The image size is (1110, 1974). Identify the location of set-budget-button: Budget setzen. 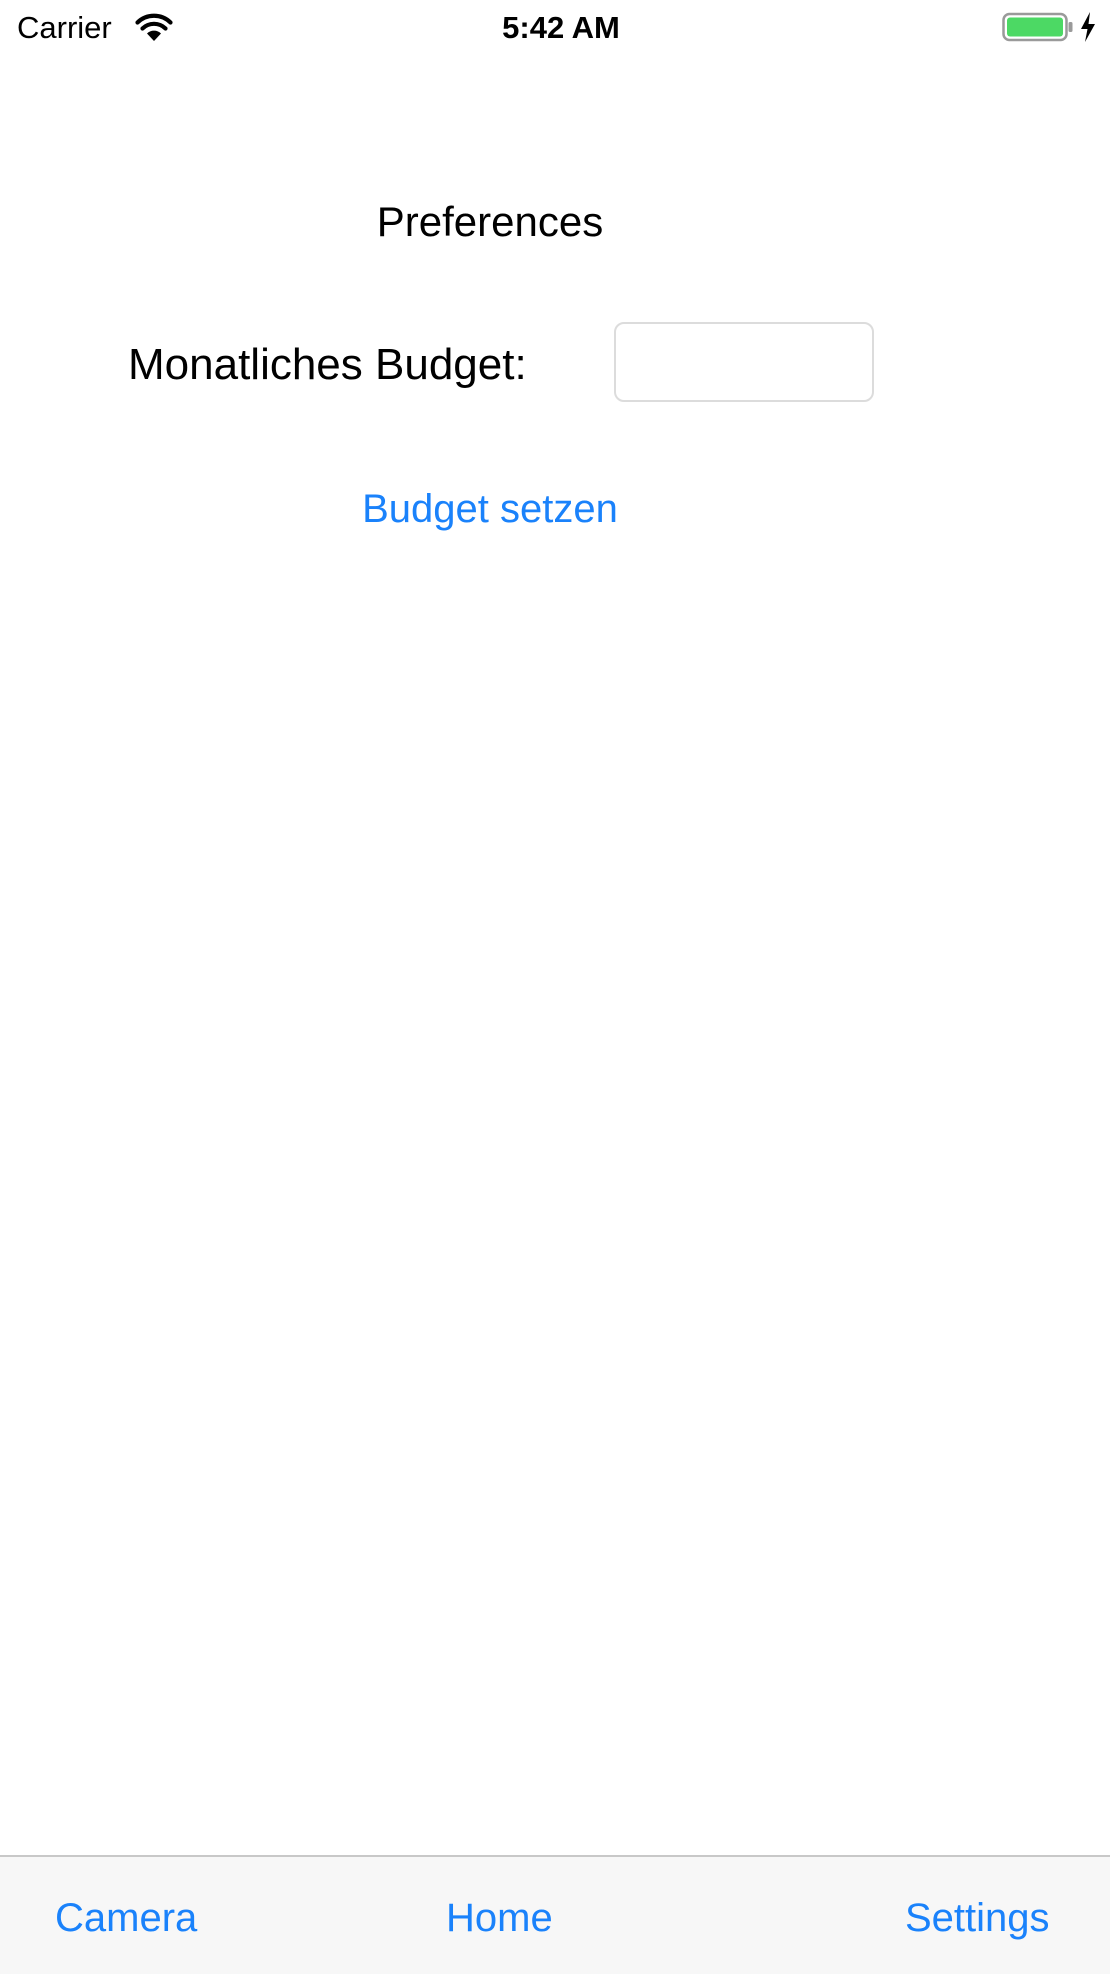
(490, 509).